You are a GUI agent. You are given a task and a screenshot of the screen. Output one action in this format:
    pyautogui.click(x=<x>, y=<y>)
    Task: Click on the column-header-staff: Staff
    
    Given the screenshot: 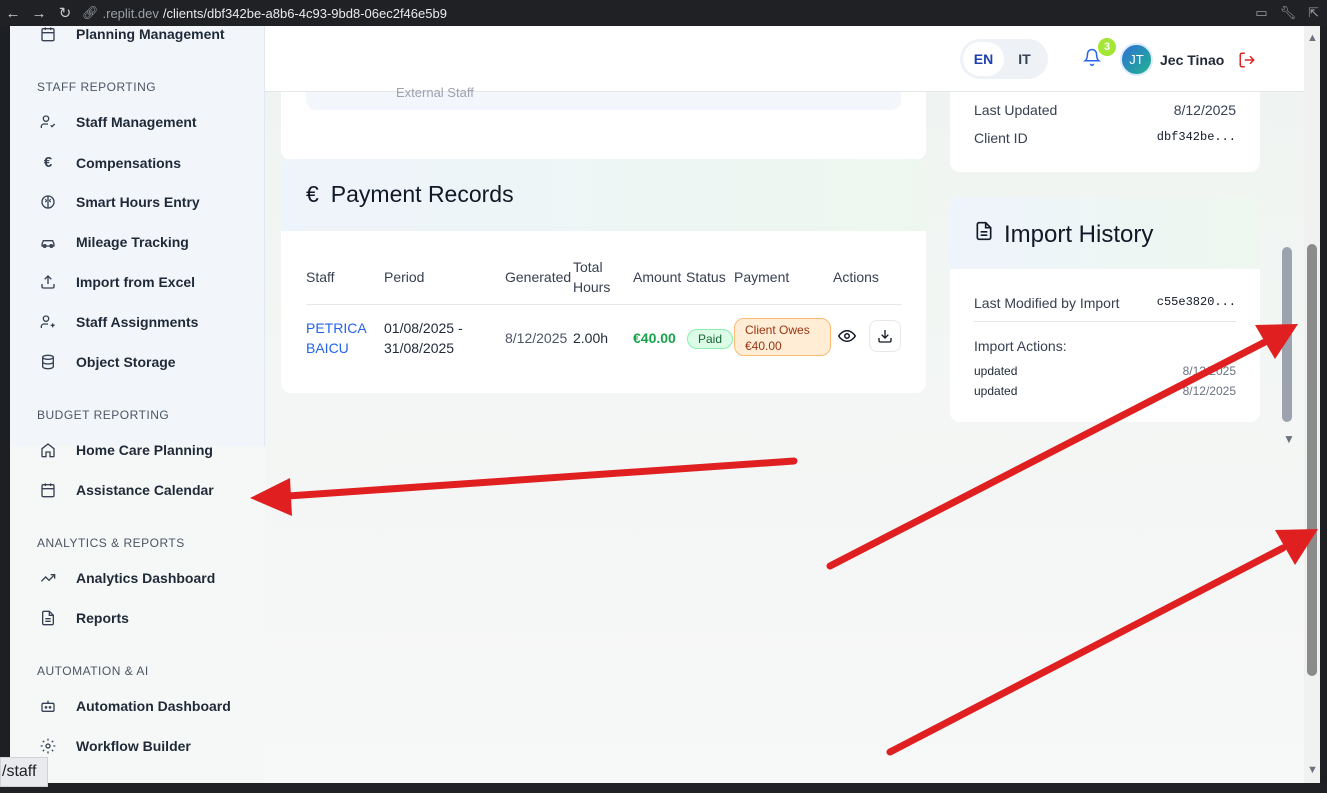 What is the action you would take?
    pyautogui.click(x=320, y=277)
    